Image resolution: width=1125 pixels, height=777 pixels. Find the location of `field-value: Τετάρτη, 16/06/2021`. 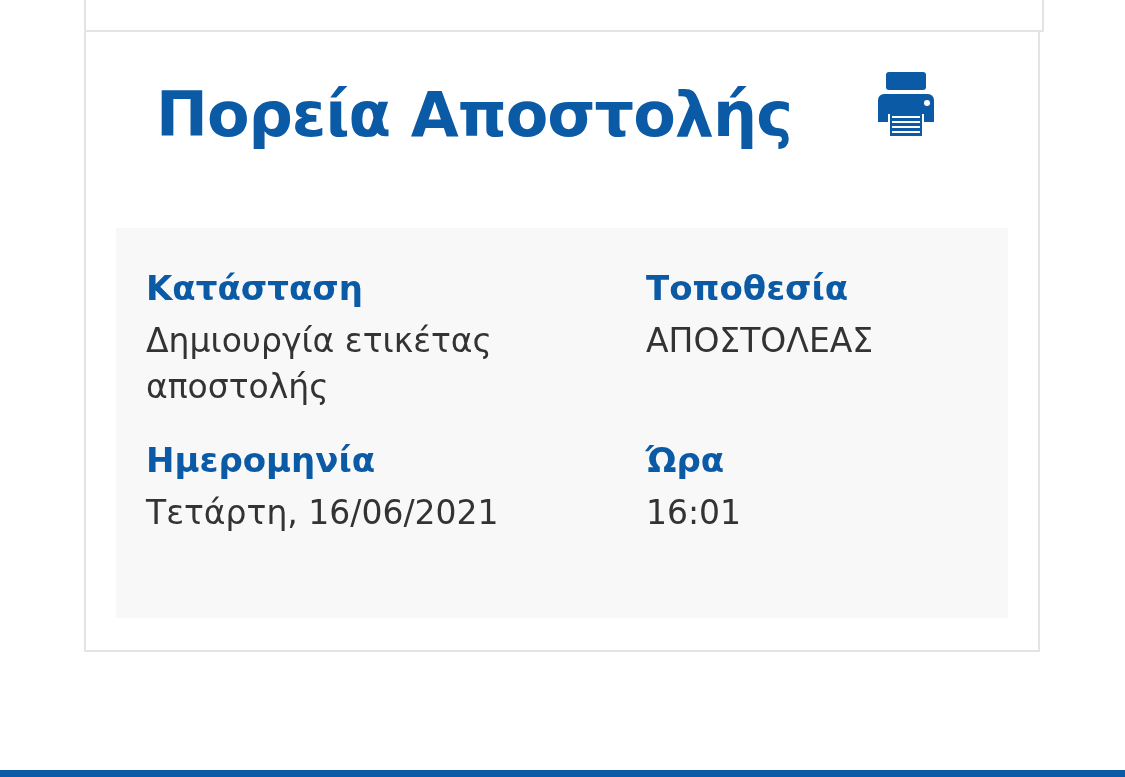

field-value: Τετάρτη, 16/06/2021 is located at coordinates (323, 513).